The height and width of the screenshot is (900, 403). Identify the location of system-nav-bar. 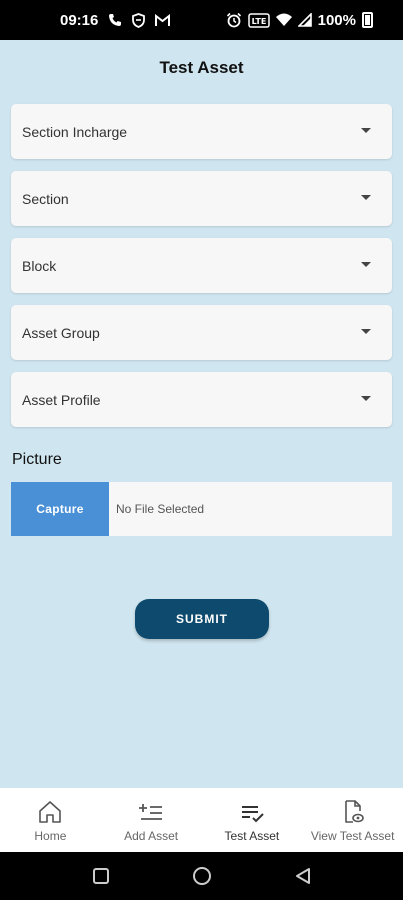
(201, 876).